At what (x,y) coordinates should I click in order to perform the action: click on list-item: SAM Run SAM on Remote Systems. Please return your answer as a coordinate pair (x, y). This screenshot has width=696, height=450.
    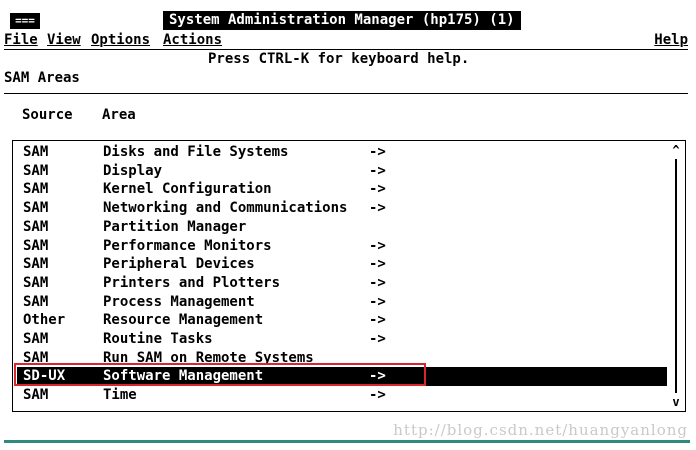
    Looking at the image, I should click on (340, 358).